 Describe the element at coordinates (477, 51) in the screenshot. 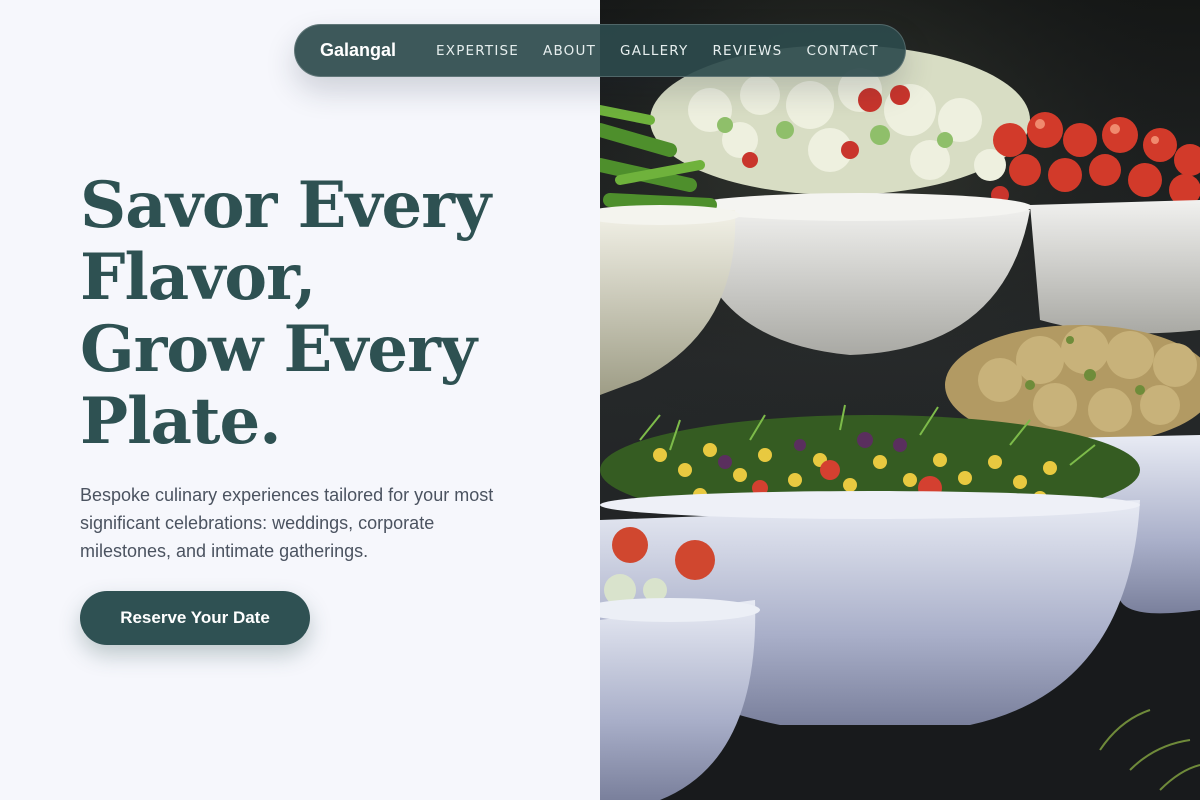

I see `nav-link-expertise: EXPERTISE` at that location.